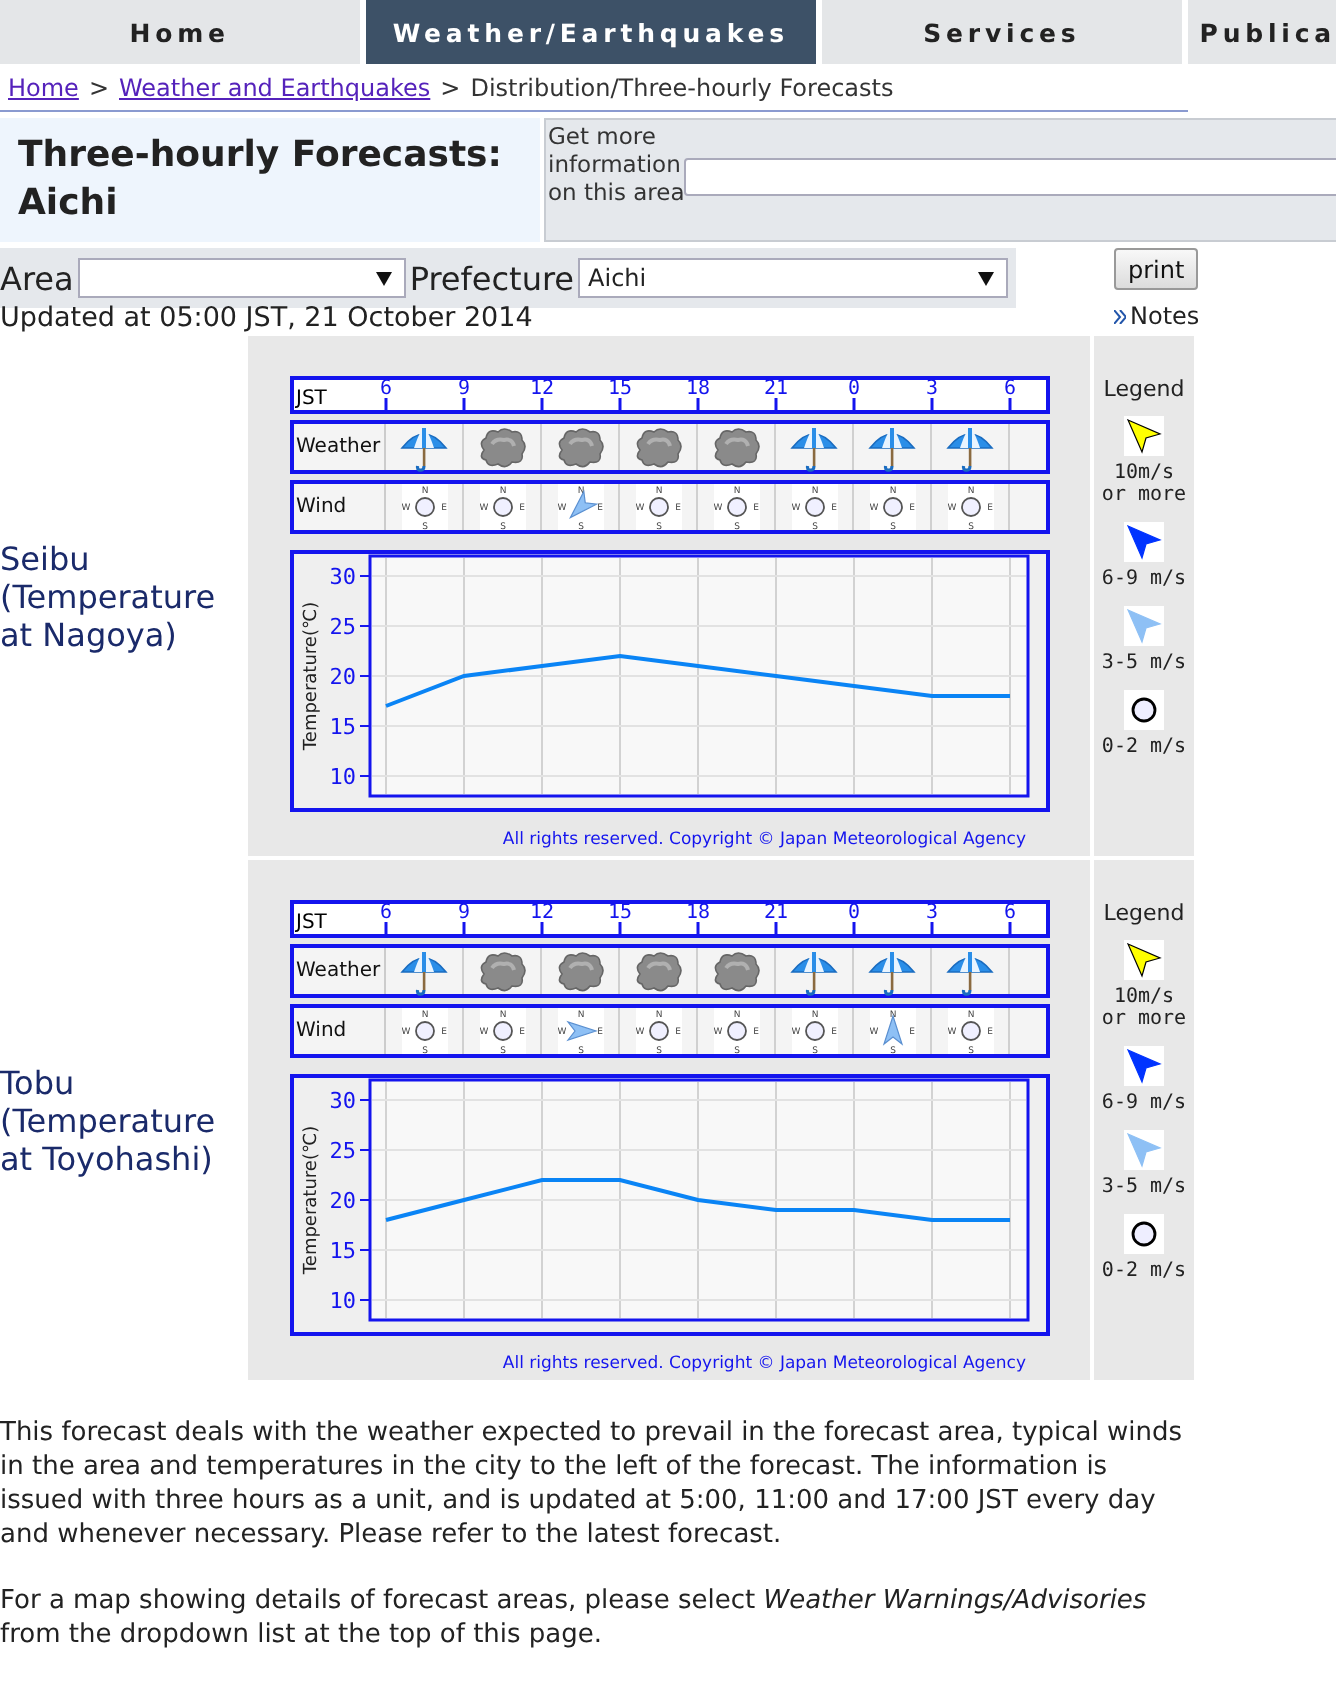 The image size is (1336, 1684). I want to click on info-dropdown, so click(1010, 177).